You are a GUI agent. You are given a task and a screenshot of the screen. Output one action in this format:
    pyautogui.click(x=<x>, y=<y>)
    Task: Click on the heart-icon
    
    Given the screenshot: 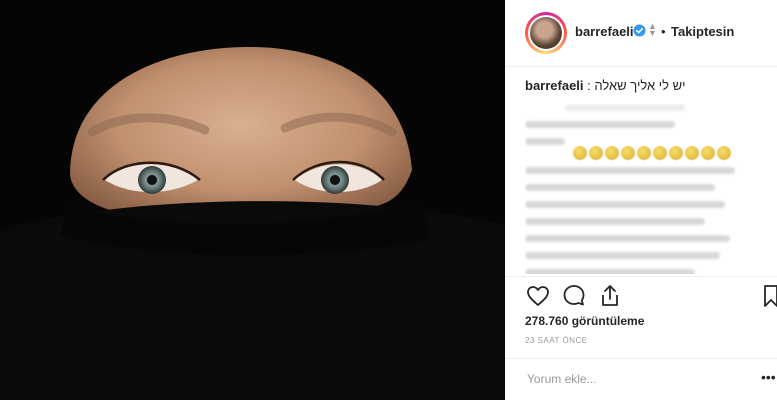 What is the action you would take?
    pyautogui.click(x=538, y=296)
    